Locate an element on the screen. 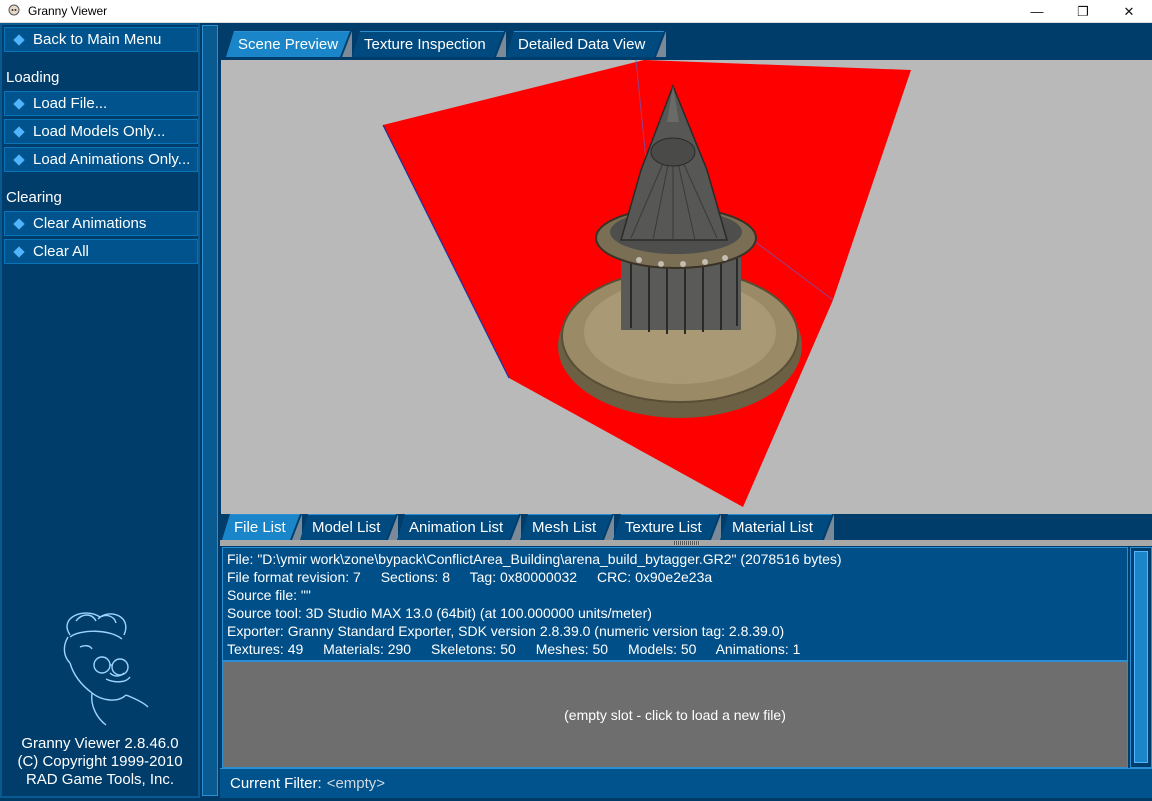 The height and width of the screenshot is (801, 1152). filter-value: <empty> is located at coordinates (356, 783).